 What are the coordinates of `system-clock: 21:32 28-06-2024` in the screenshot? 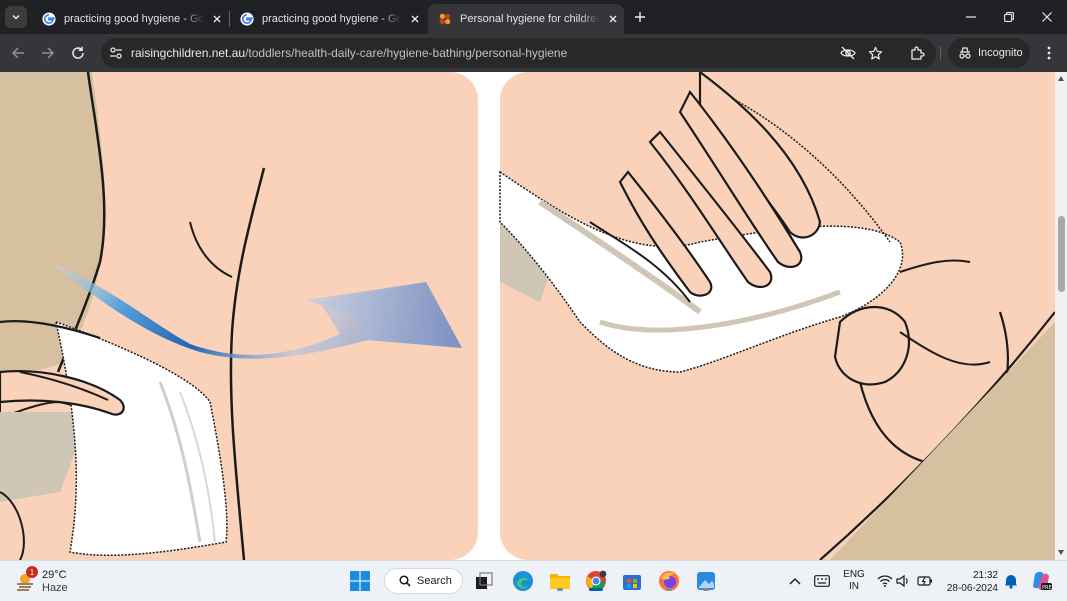 It's located at (970, 582).